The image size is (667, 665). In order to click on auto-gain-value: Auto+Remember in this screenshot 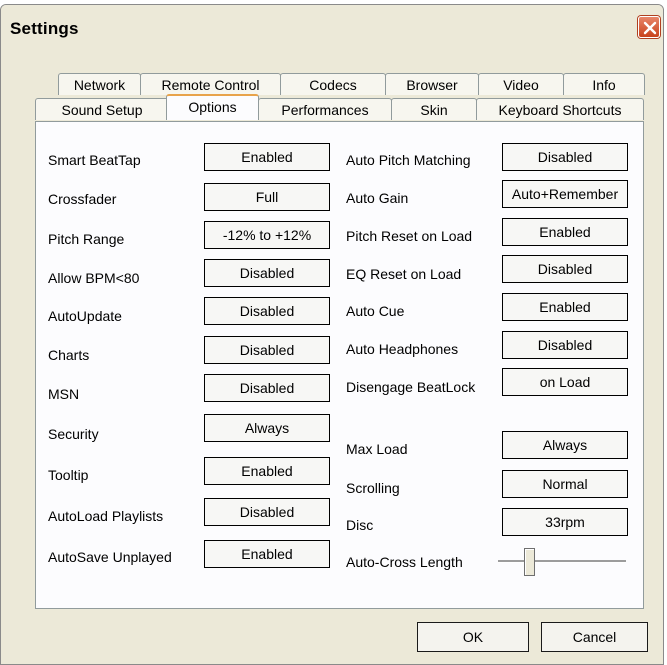, I will do `click(565, 194)`.